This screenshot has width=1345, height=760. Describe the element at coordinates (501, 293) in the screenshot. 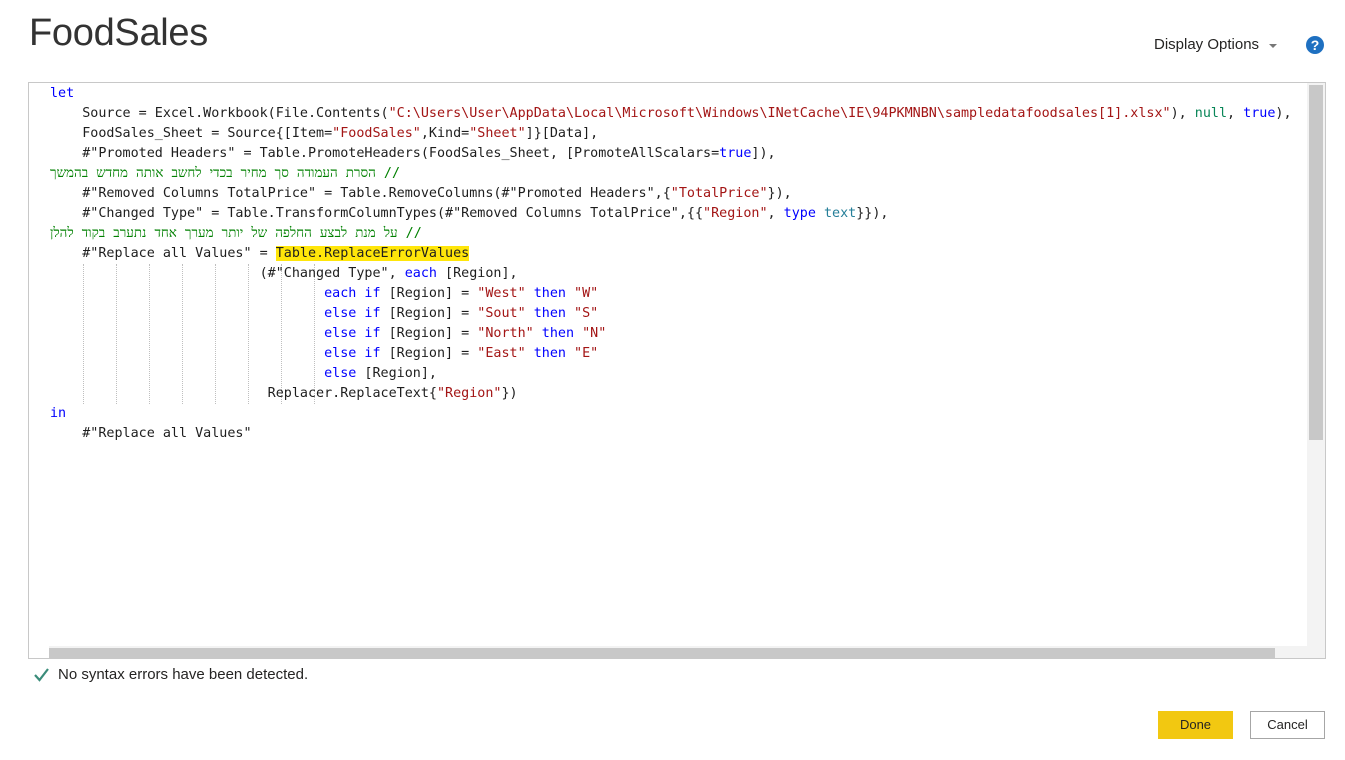

I see `code-token: "West"` at that location.